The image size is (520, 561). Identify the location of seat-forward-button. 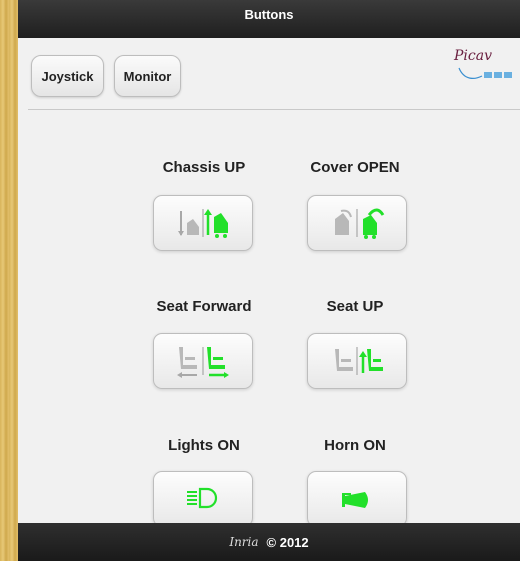
(203, 361).